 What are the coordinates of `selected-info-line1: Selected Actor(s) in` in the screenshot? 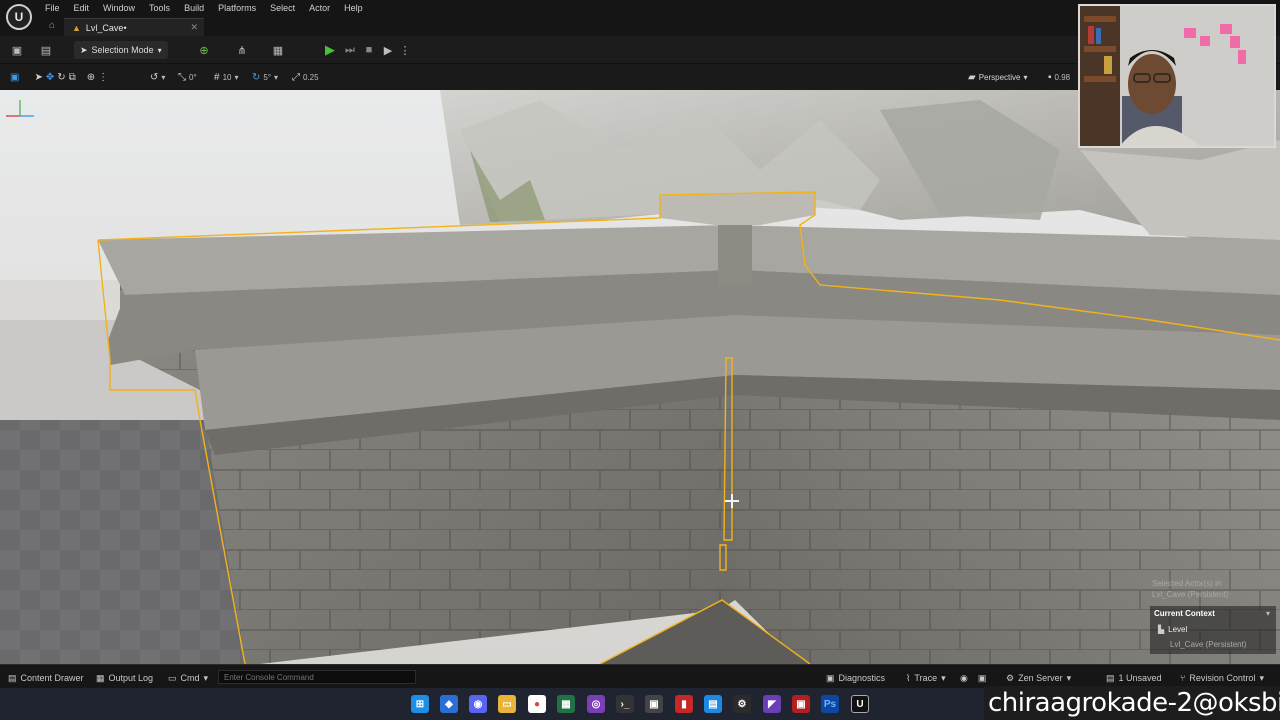 It's located at (1187, 583).